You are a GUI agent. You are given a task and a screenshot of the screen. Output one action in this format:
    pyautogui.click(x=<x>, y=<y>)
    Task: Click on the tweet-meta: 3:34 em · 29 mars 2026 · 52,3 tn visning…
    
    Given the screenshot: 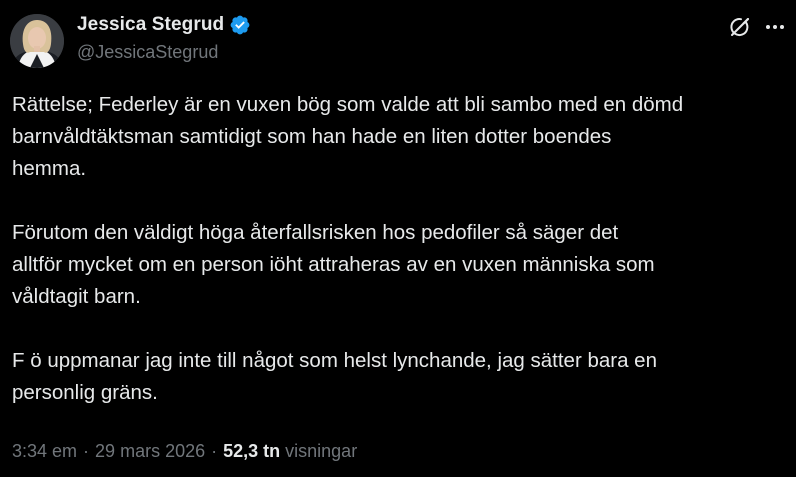 What is the action you would take?
    pyautogui.click(x=184, y=451)
    